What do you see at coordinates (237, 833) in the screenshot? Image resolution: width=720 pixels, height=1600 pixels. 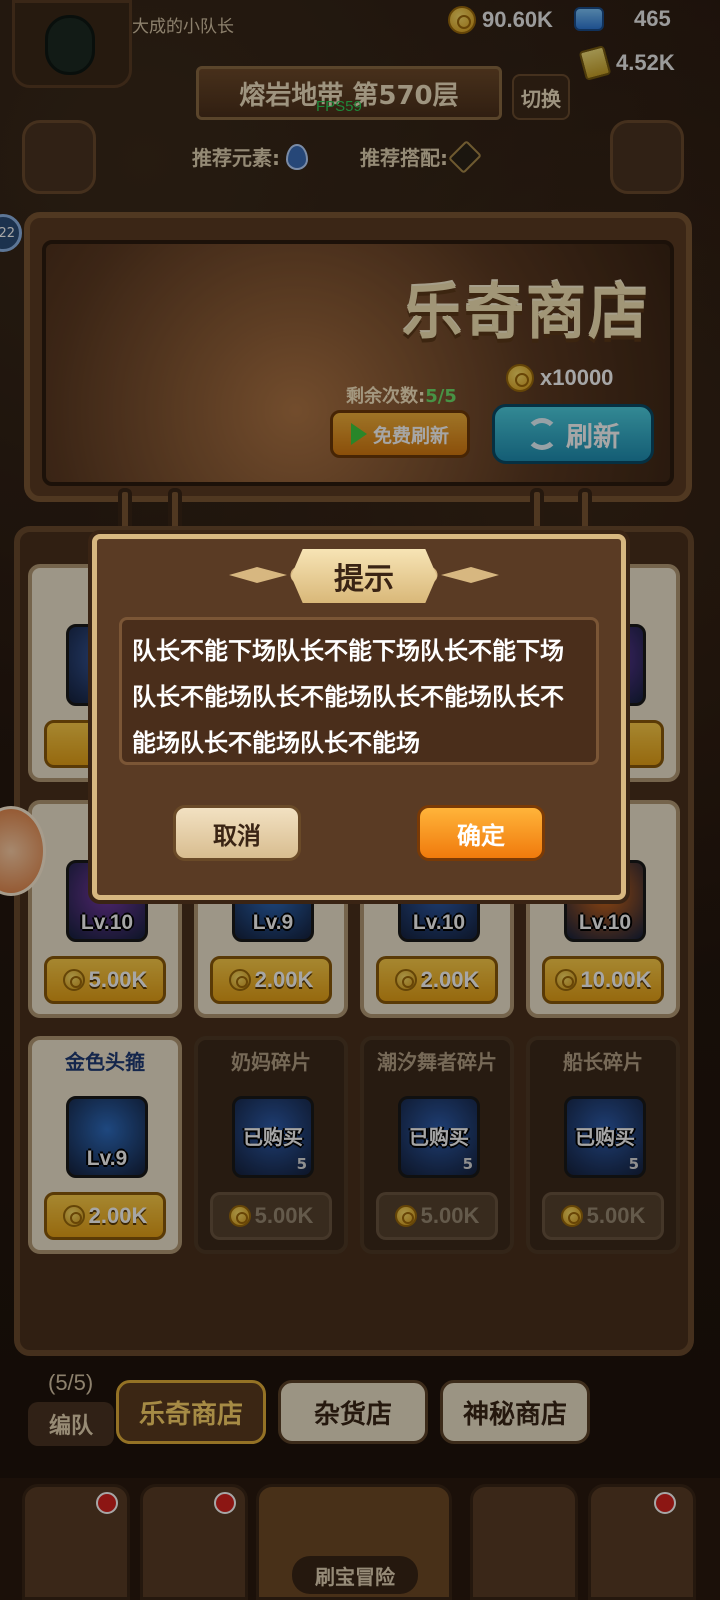 I see `cancel-button: 取消` at bounding box center [237, 833].